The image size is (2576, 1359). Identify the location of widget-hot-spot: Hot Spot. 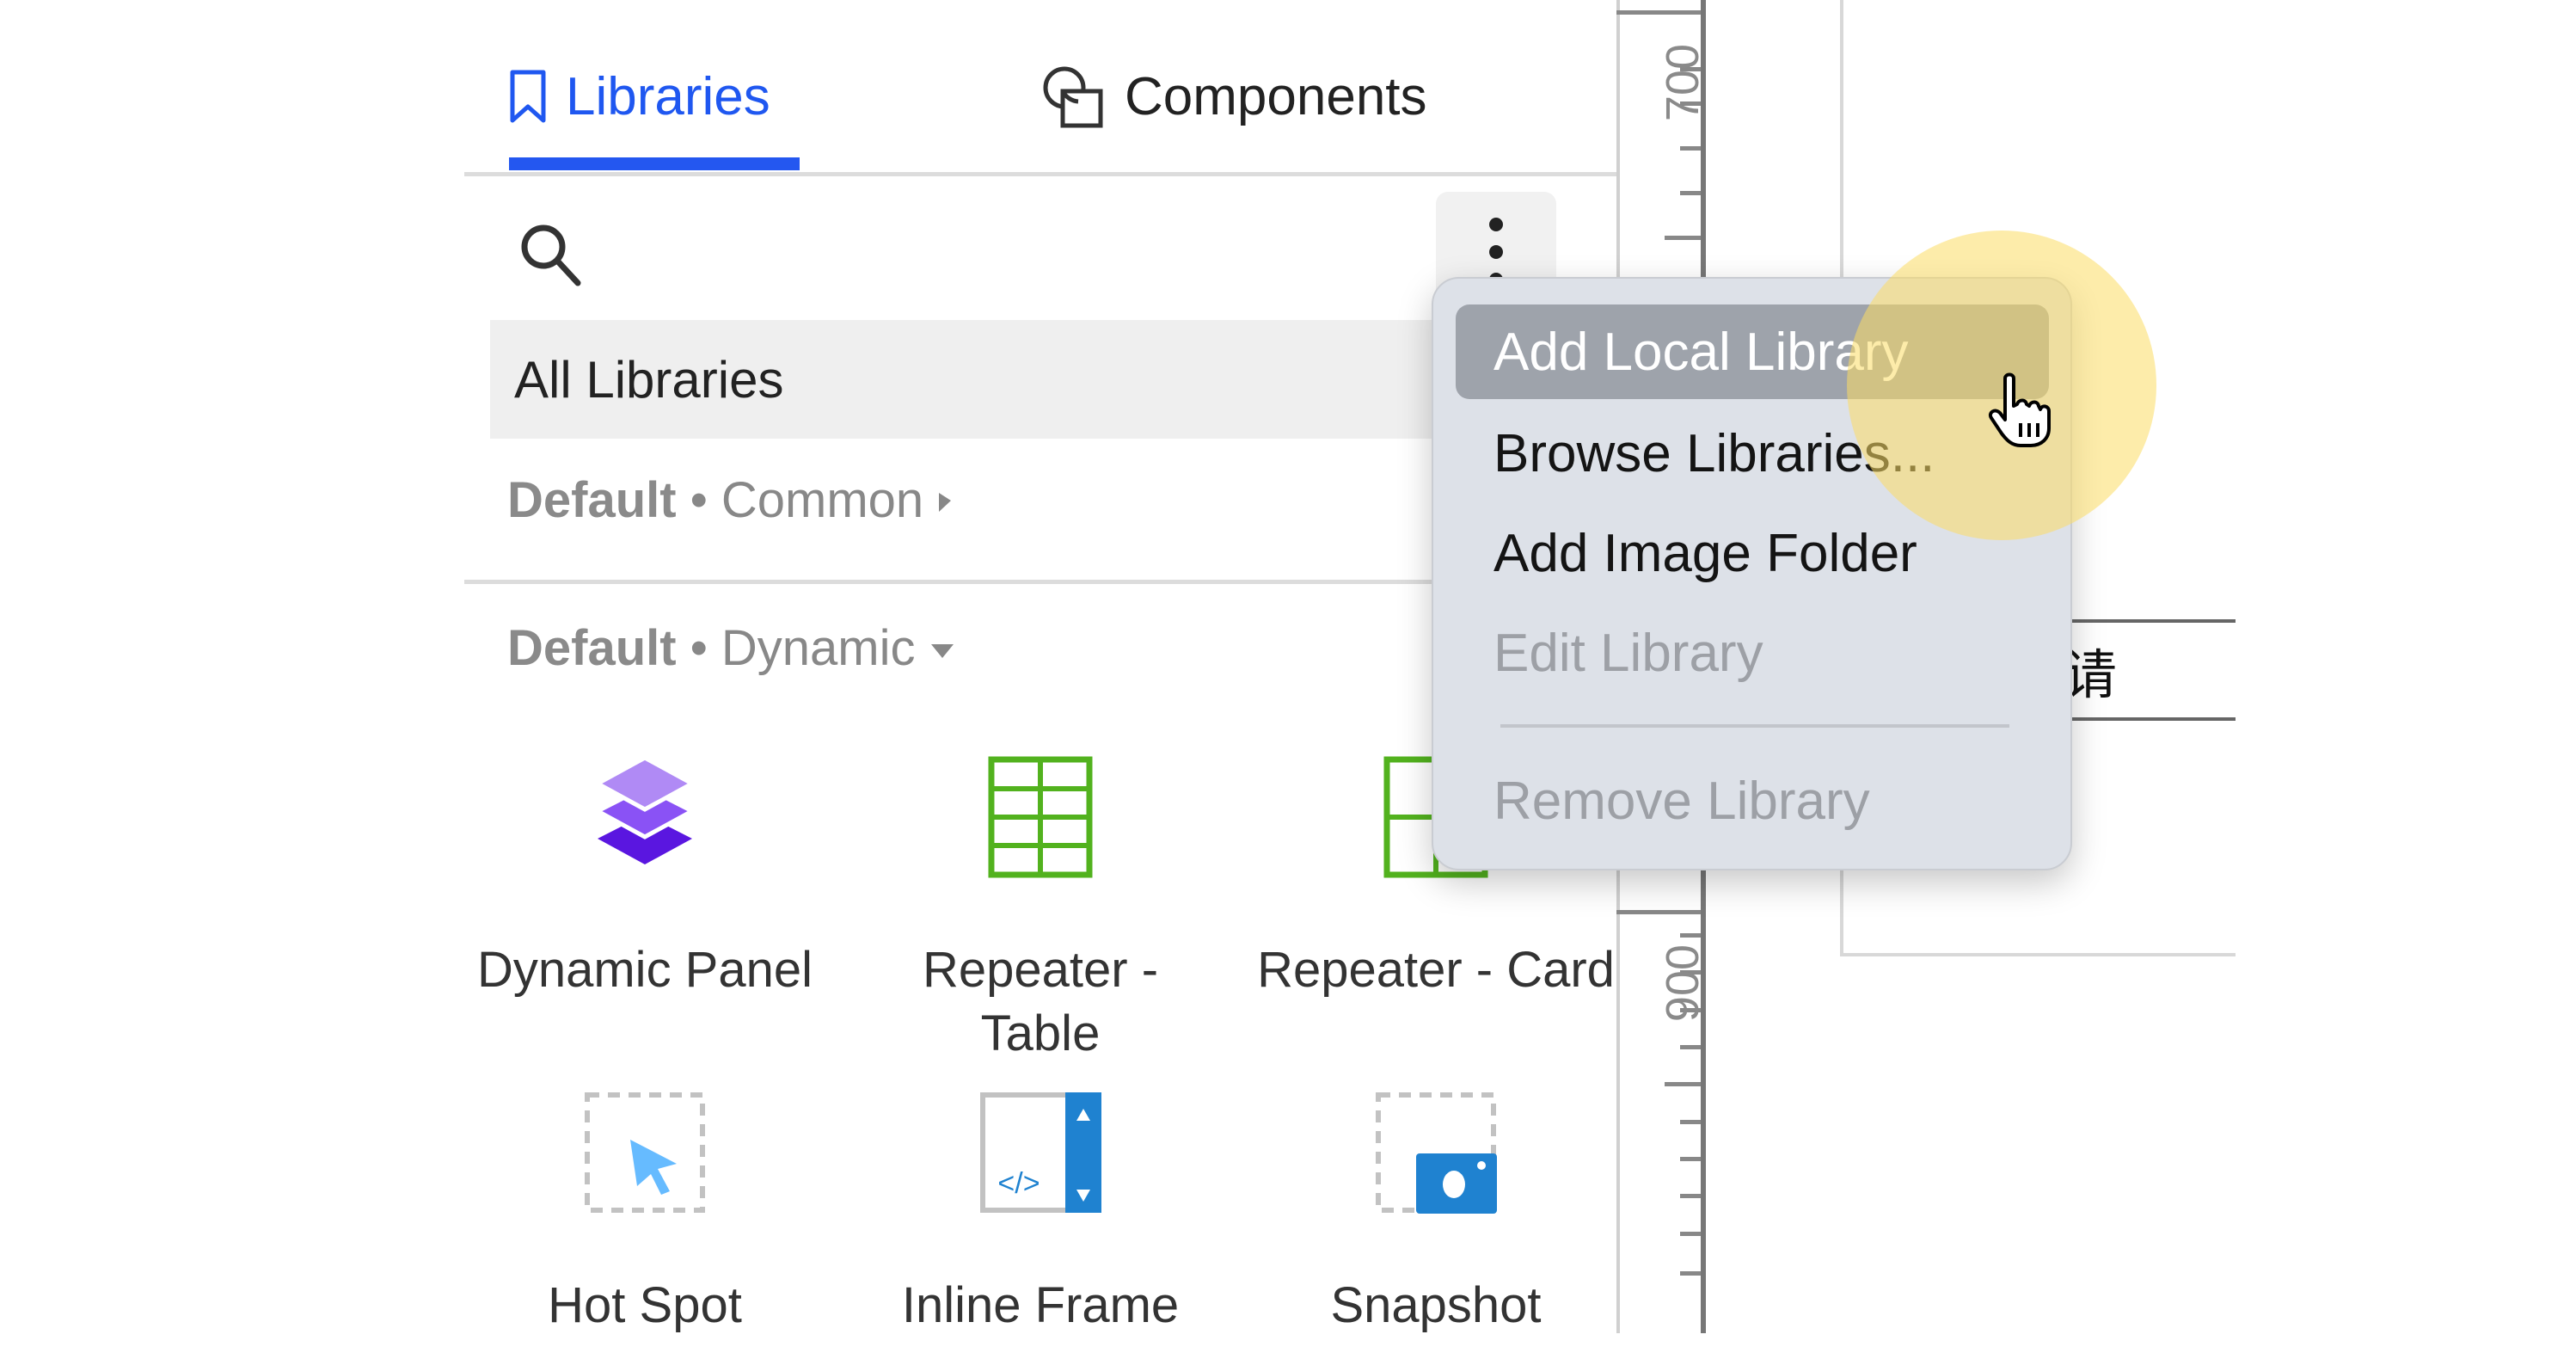
(644, 1212).